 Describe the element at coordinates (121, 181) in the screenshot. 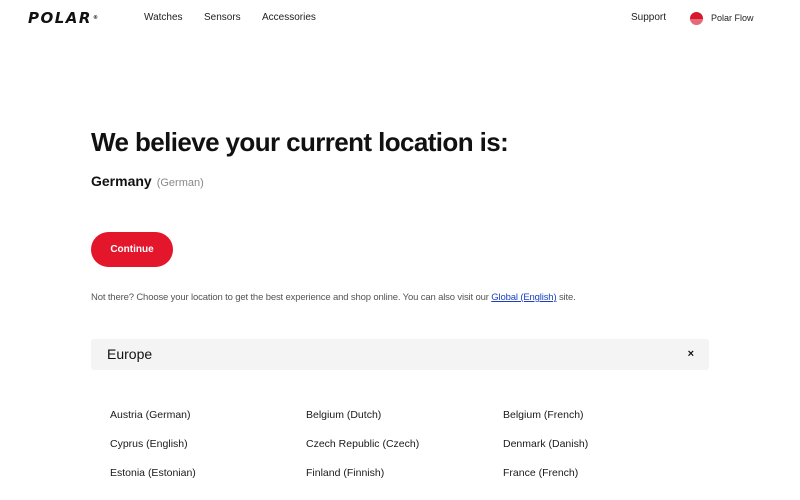

I see `detected-country: Germany` at that location.